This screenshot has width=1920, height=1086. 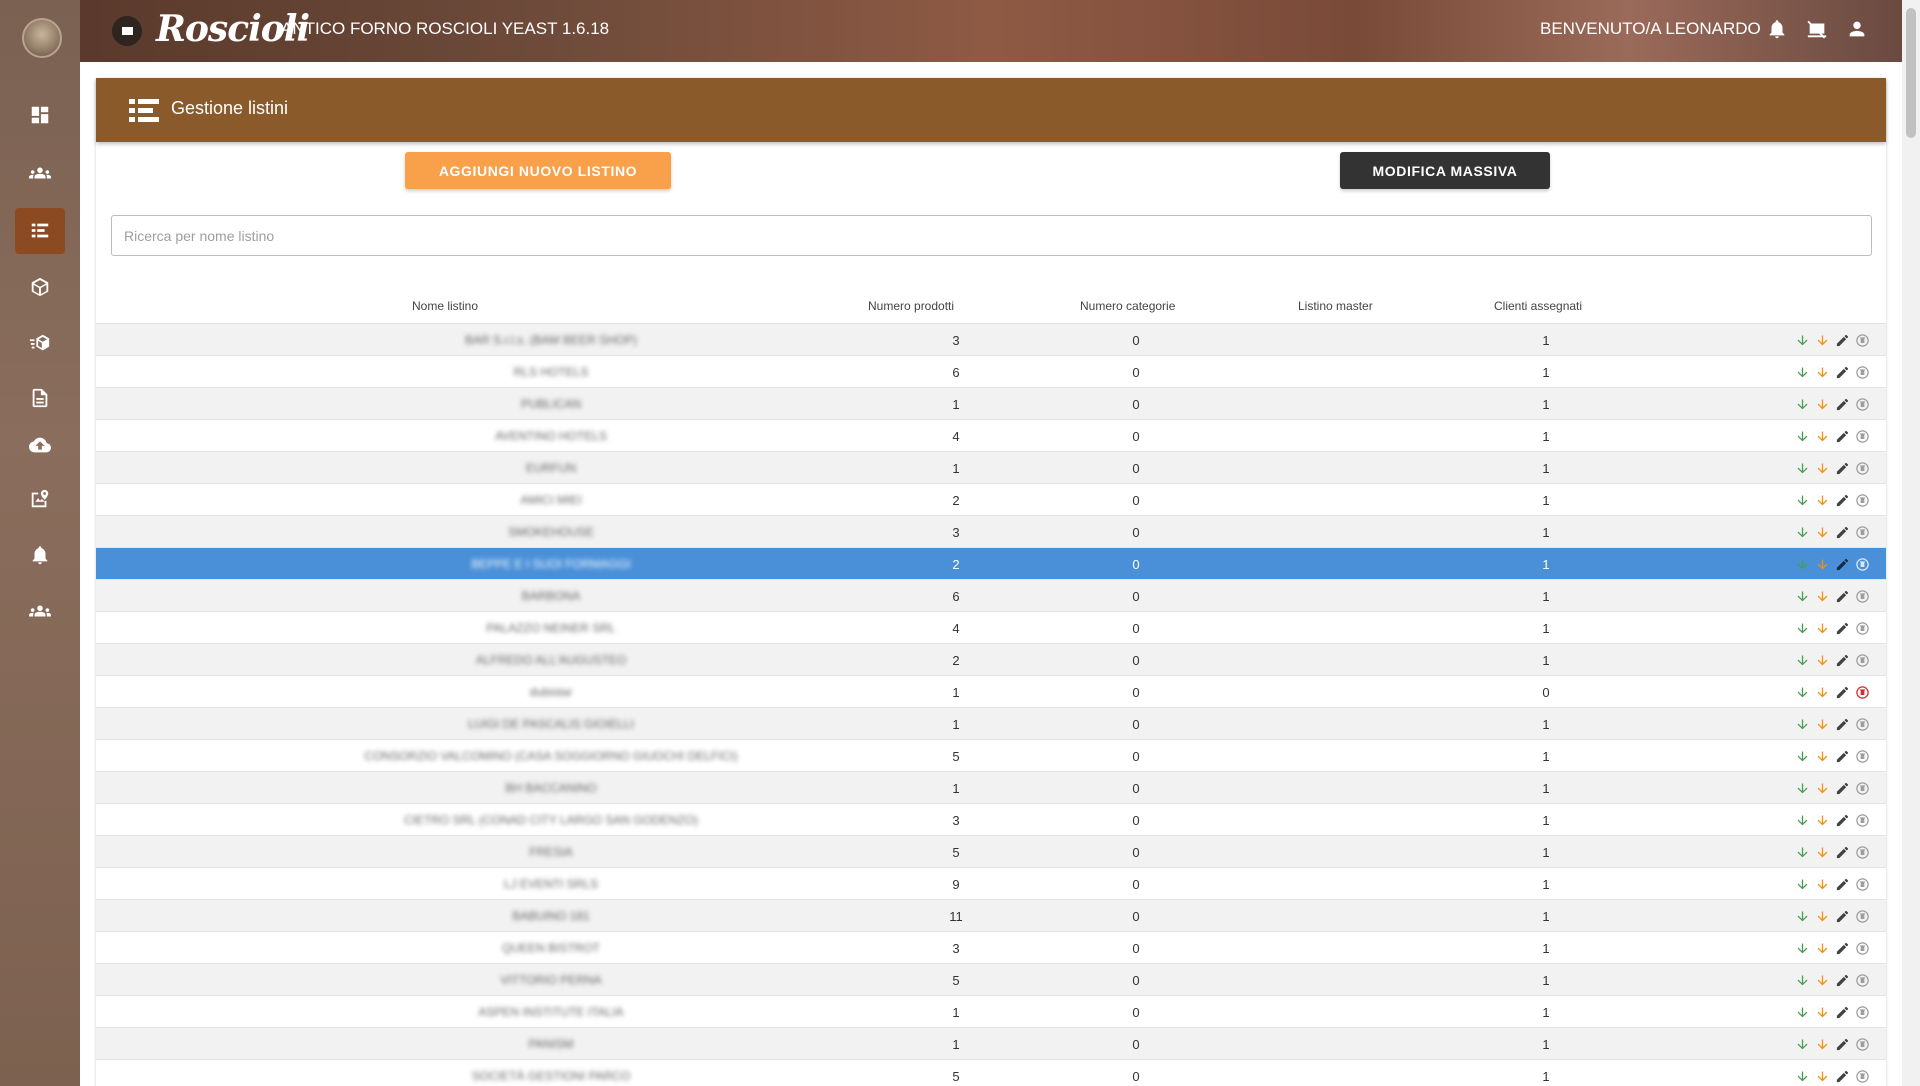 What do you see at coordinates (991, 724) in the screenshot?
I see `table-row: LUIGI DE PASCALIS GIOIELLI 1 0 1` at bounding box center [991, 724].